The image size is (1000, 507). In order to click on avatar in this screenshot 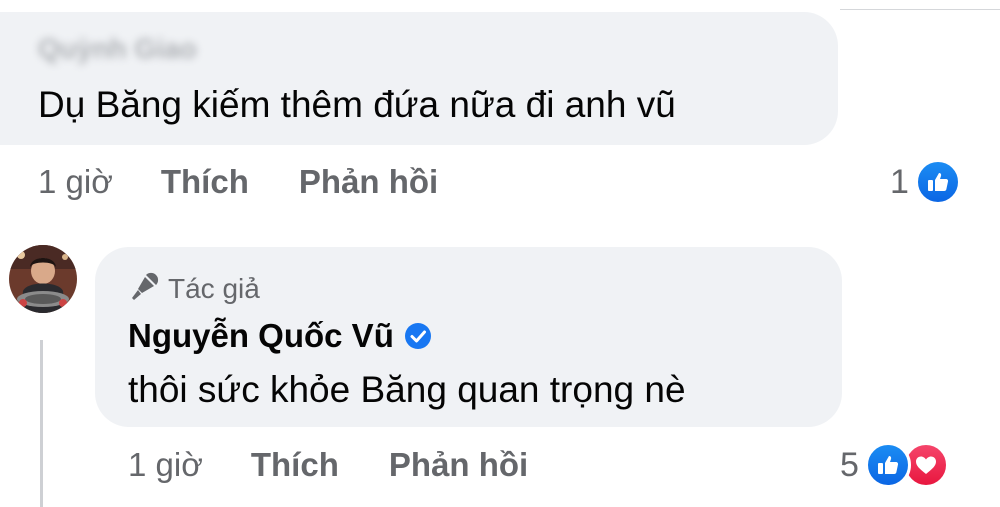, I will do `click(43, 279)`.